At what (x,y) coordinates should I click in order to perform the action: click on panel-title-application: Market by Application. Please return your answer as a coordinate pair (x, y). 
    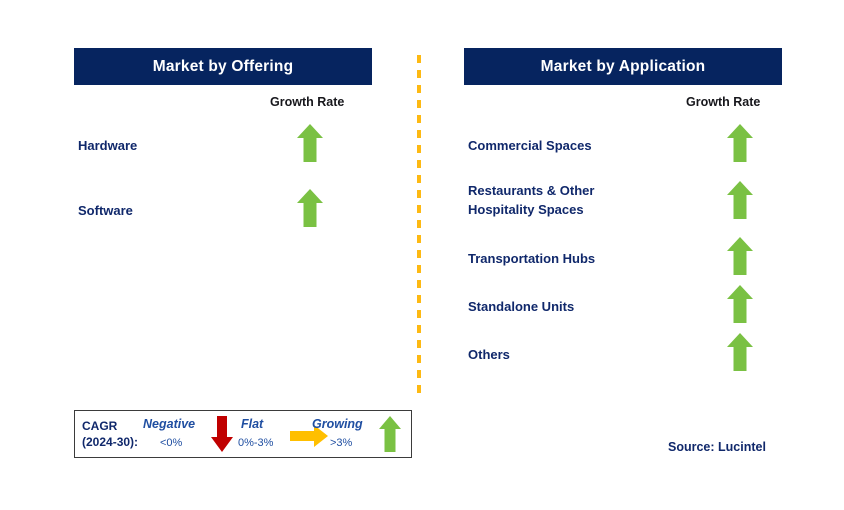
    Looking at the image, I should click on (623, 66).